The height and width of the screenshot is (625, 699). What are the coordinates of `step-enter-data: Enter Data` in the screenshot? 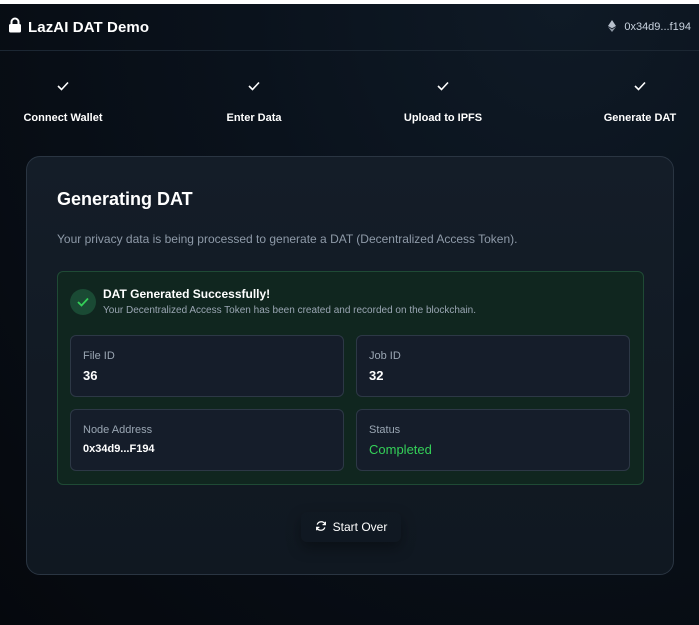 It's located at (254, 101).